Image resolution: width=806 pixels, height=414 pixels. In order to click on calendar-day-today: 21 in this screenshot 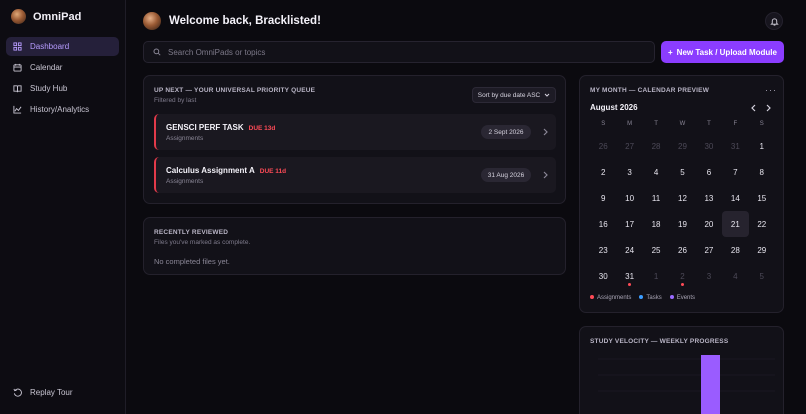, I will do `click(735, 224)`.